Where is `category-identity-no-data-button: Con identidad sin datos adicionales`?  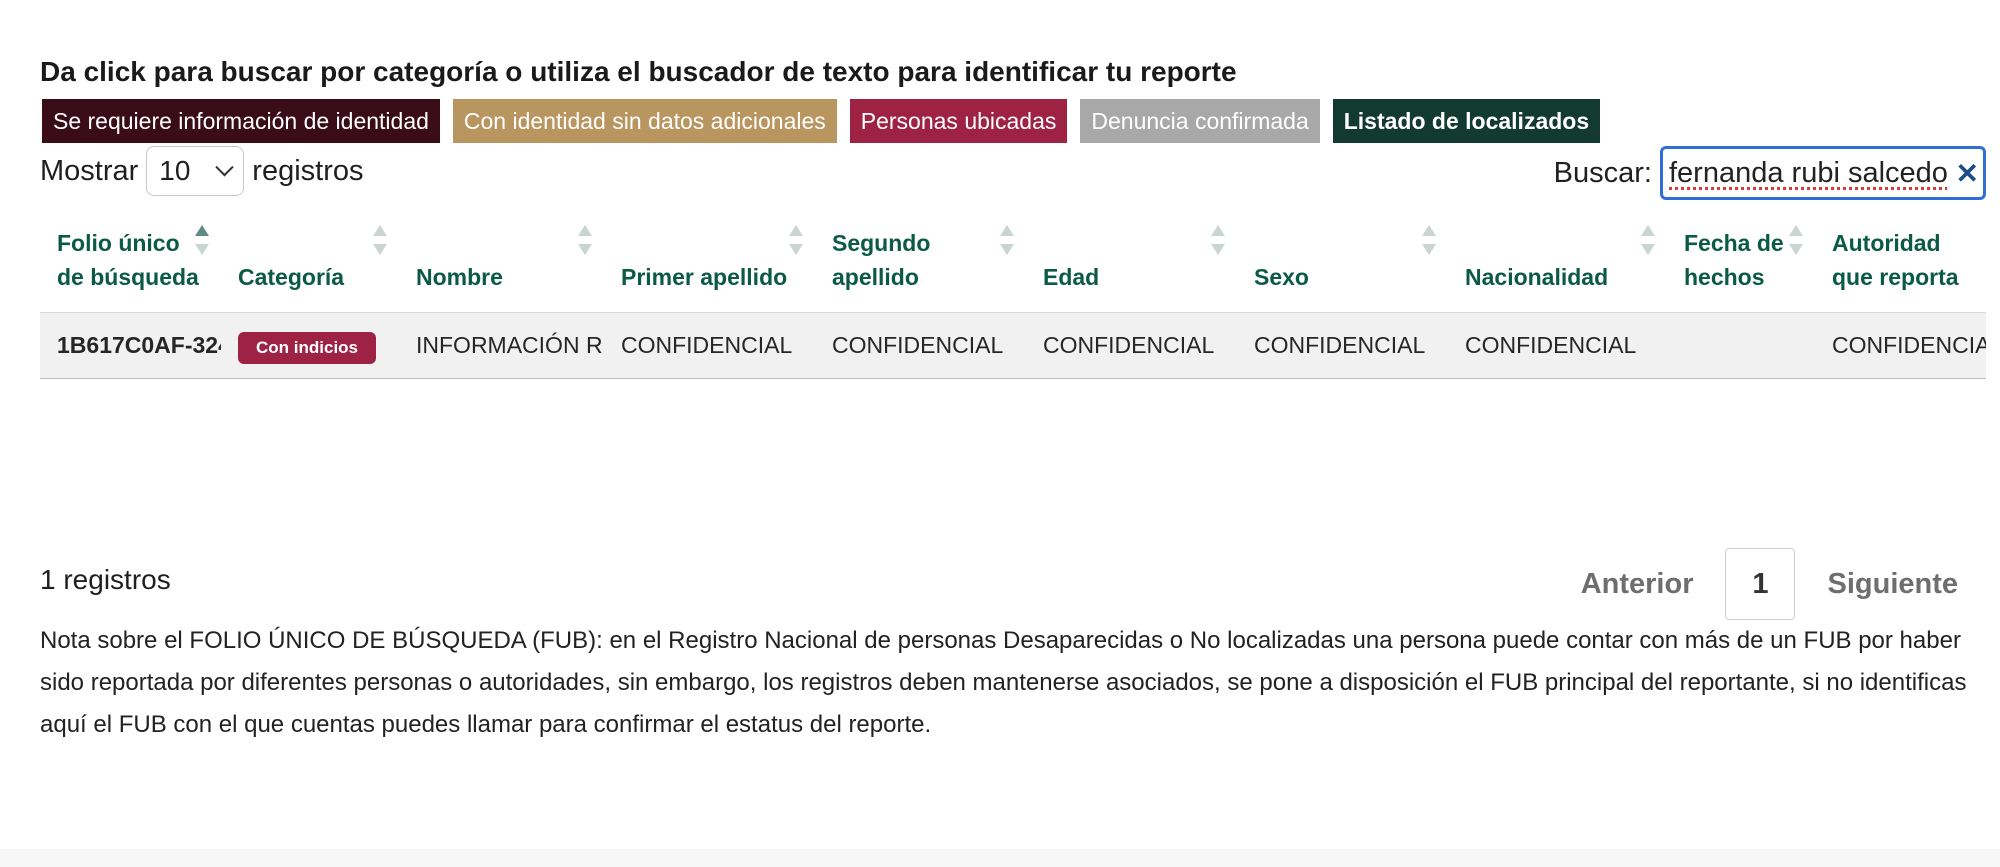
category-identity-no-data-button: Con identidad sin datos adicionales is located at coordinates (644, 121).